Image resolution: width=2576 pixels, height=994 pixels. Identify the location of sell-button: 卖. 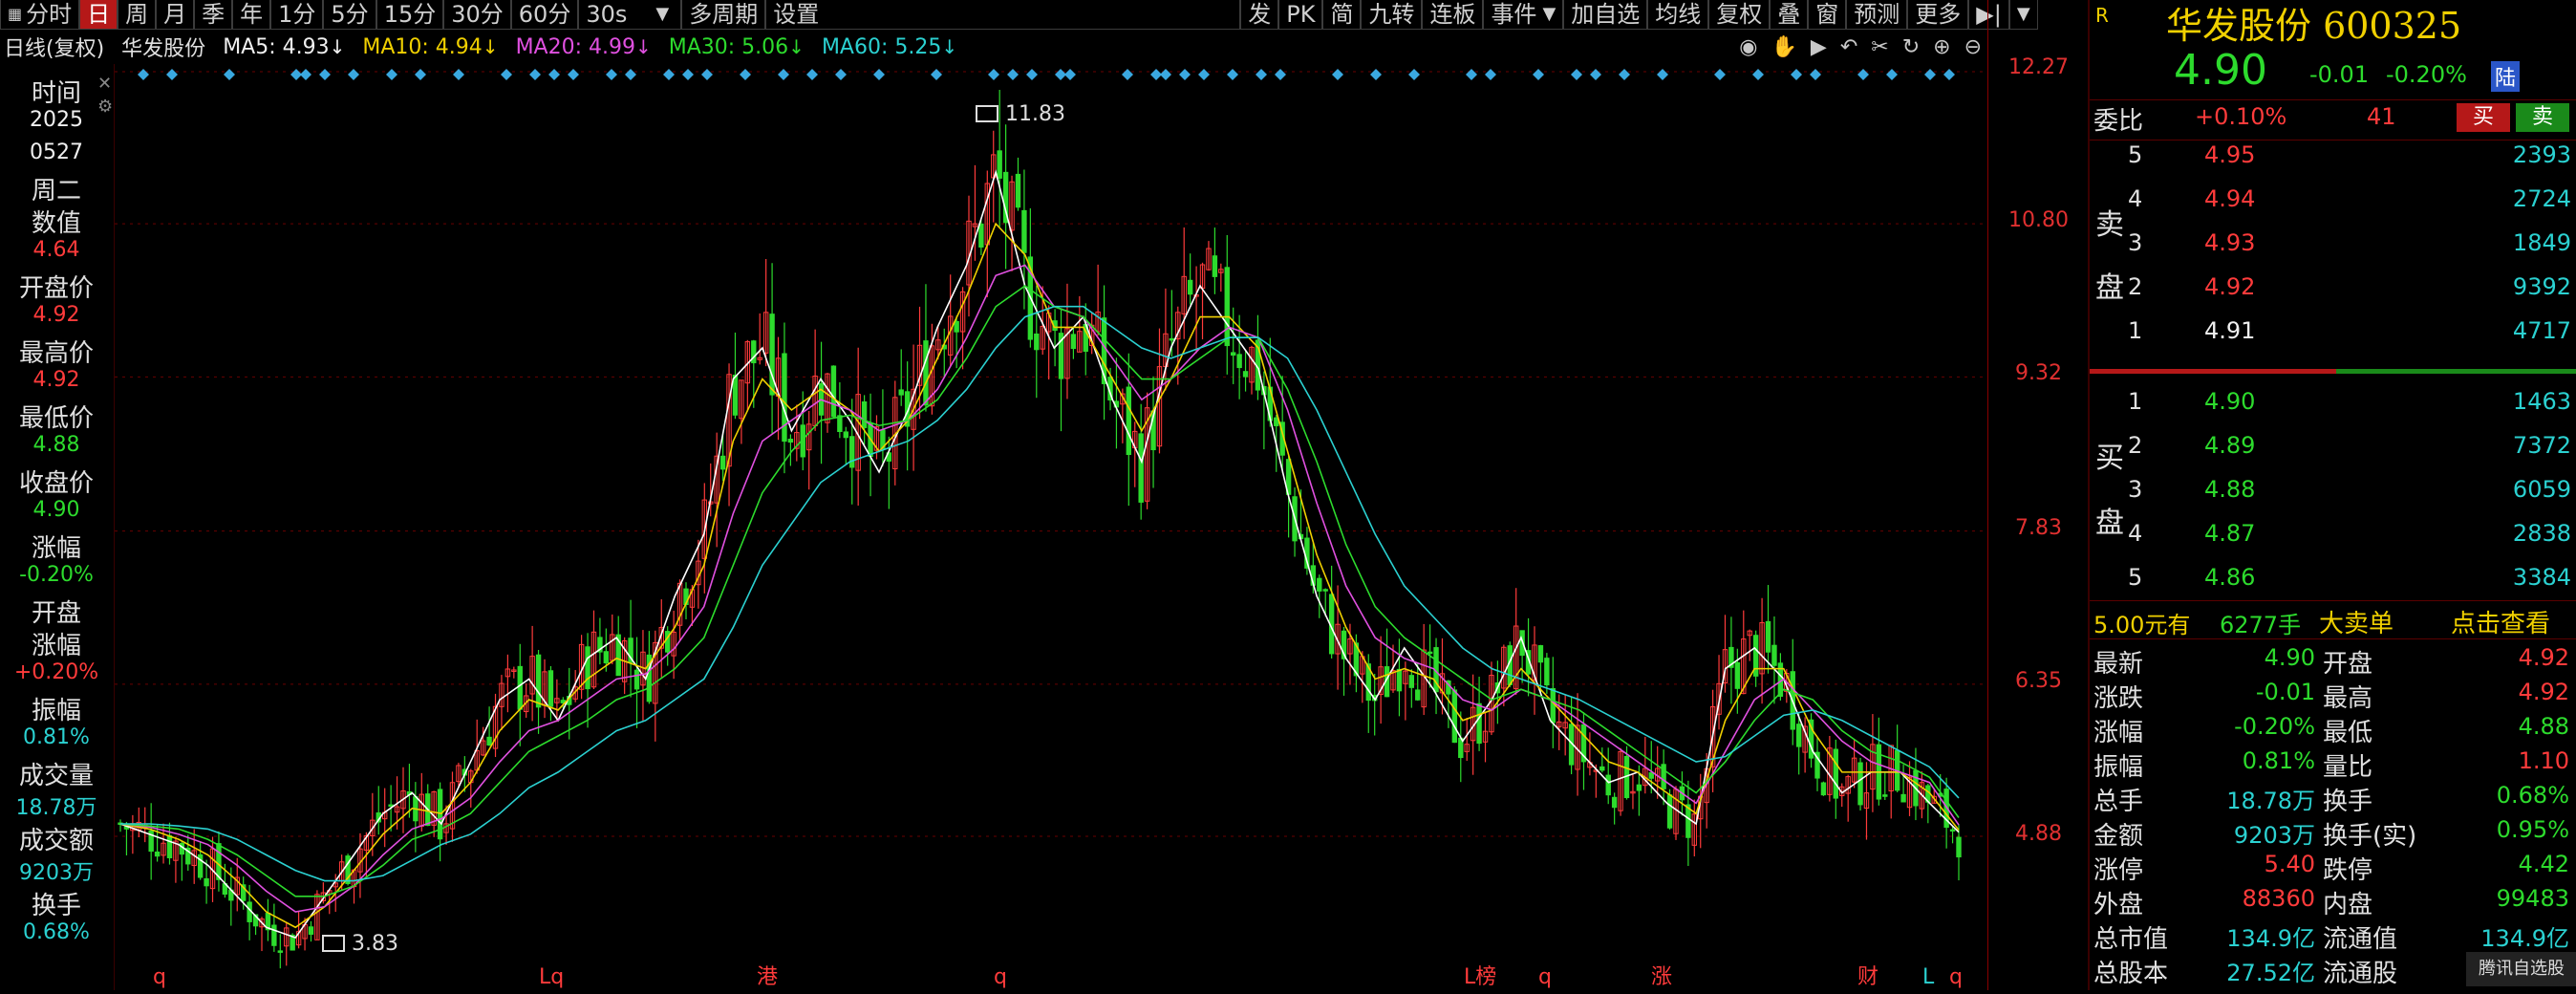
(2542, 117).